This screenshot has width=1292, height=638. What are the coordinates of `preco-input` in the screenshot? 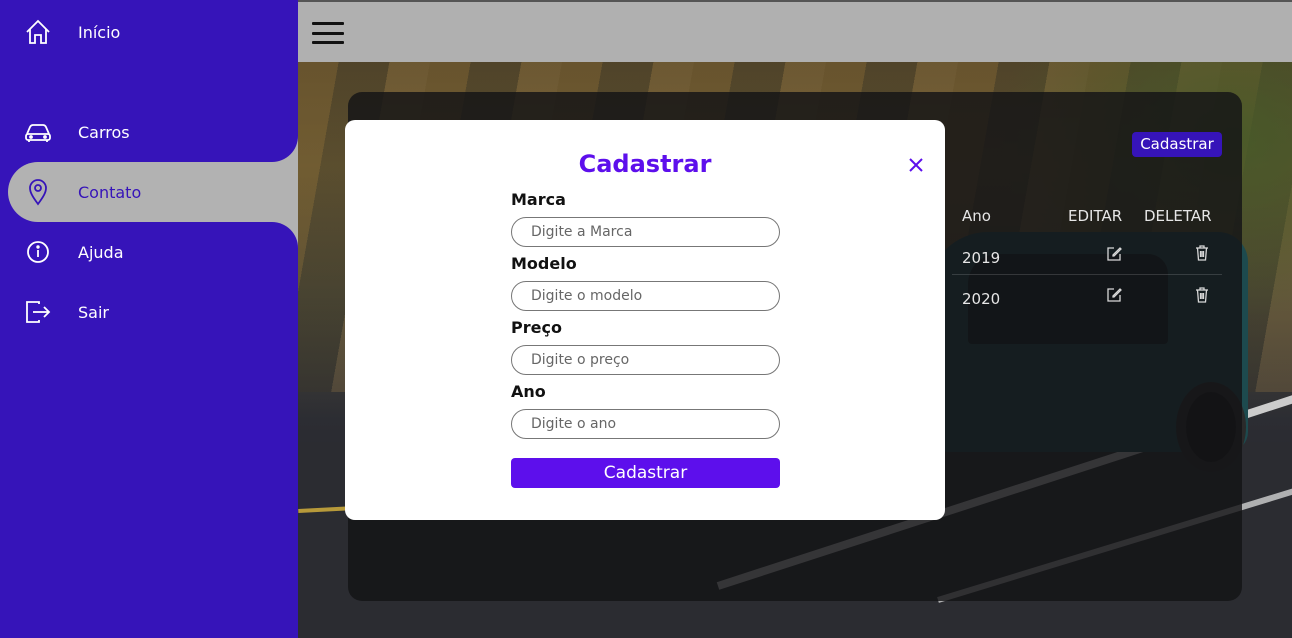 It's located at (645, 360).